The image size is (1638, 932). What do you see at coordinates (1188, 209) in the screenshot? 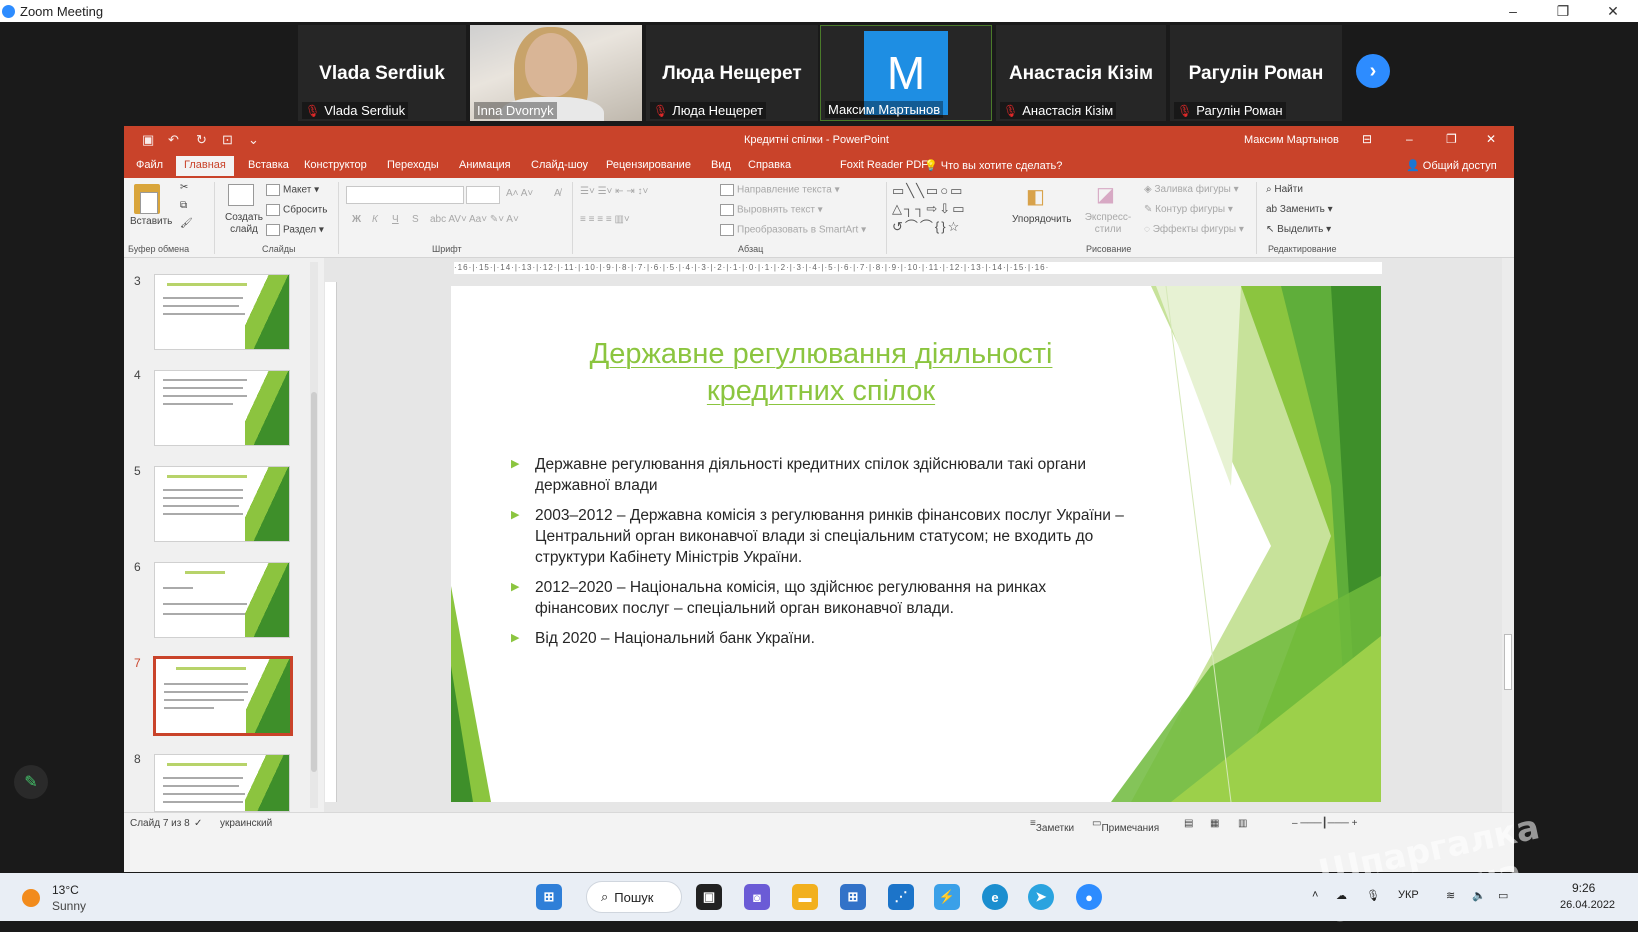
I see `shape-outline-button: ✎ Контур фигуры ▾` at bounding box center [1188, 209].